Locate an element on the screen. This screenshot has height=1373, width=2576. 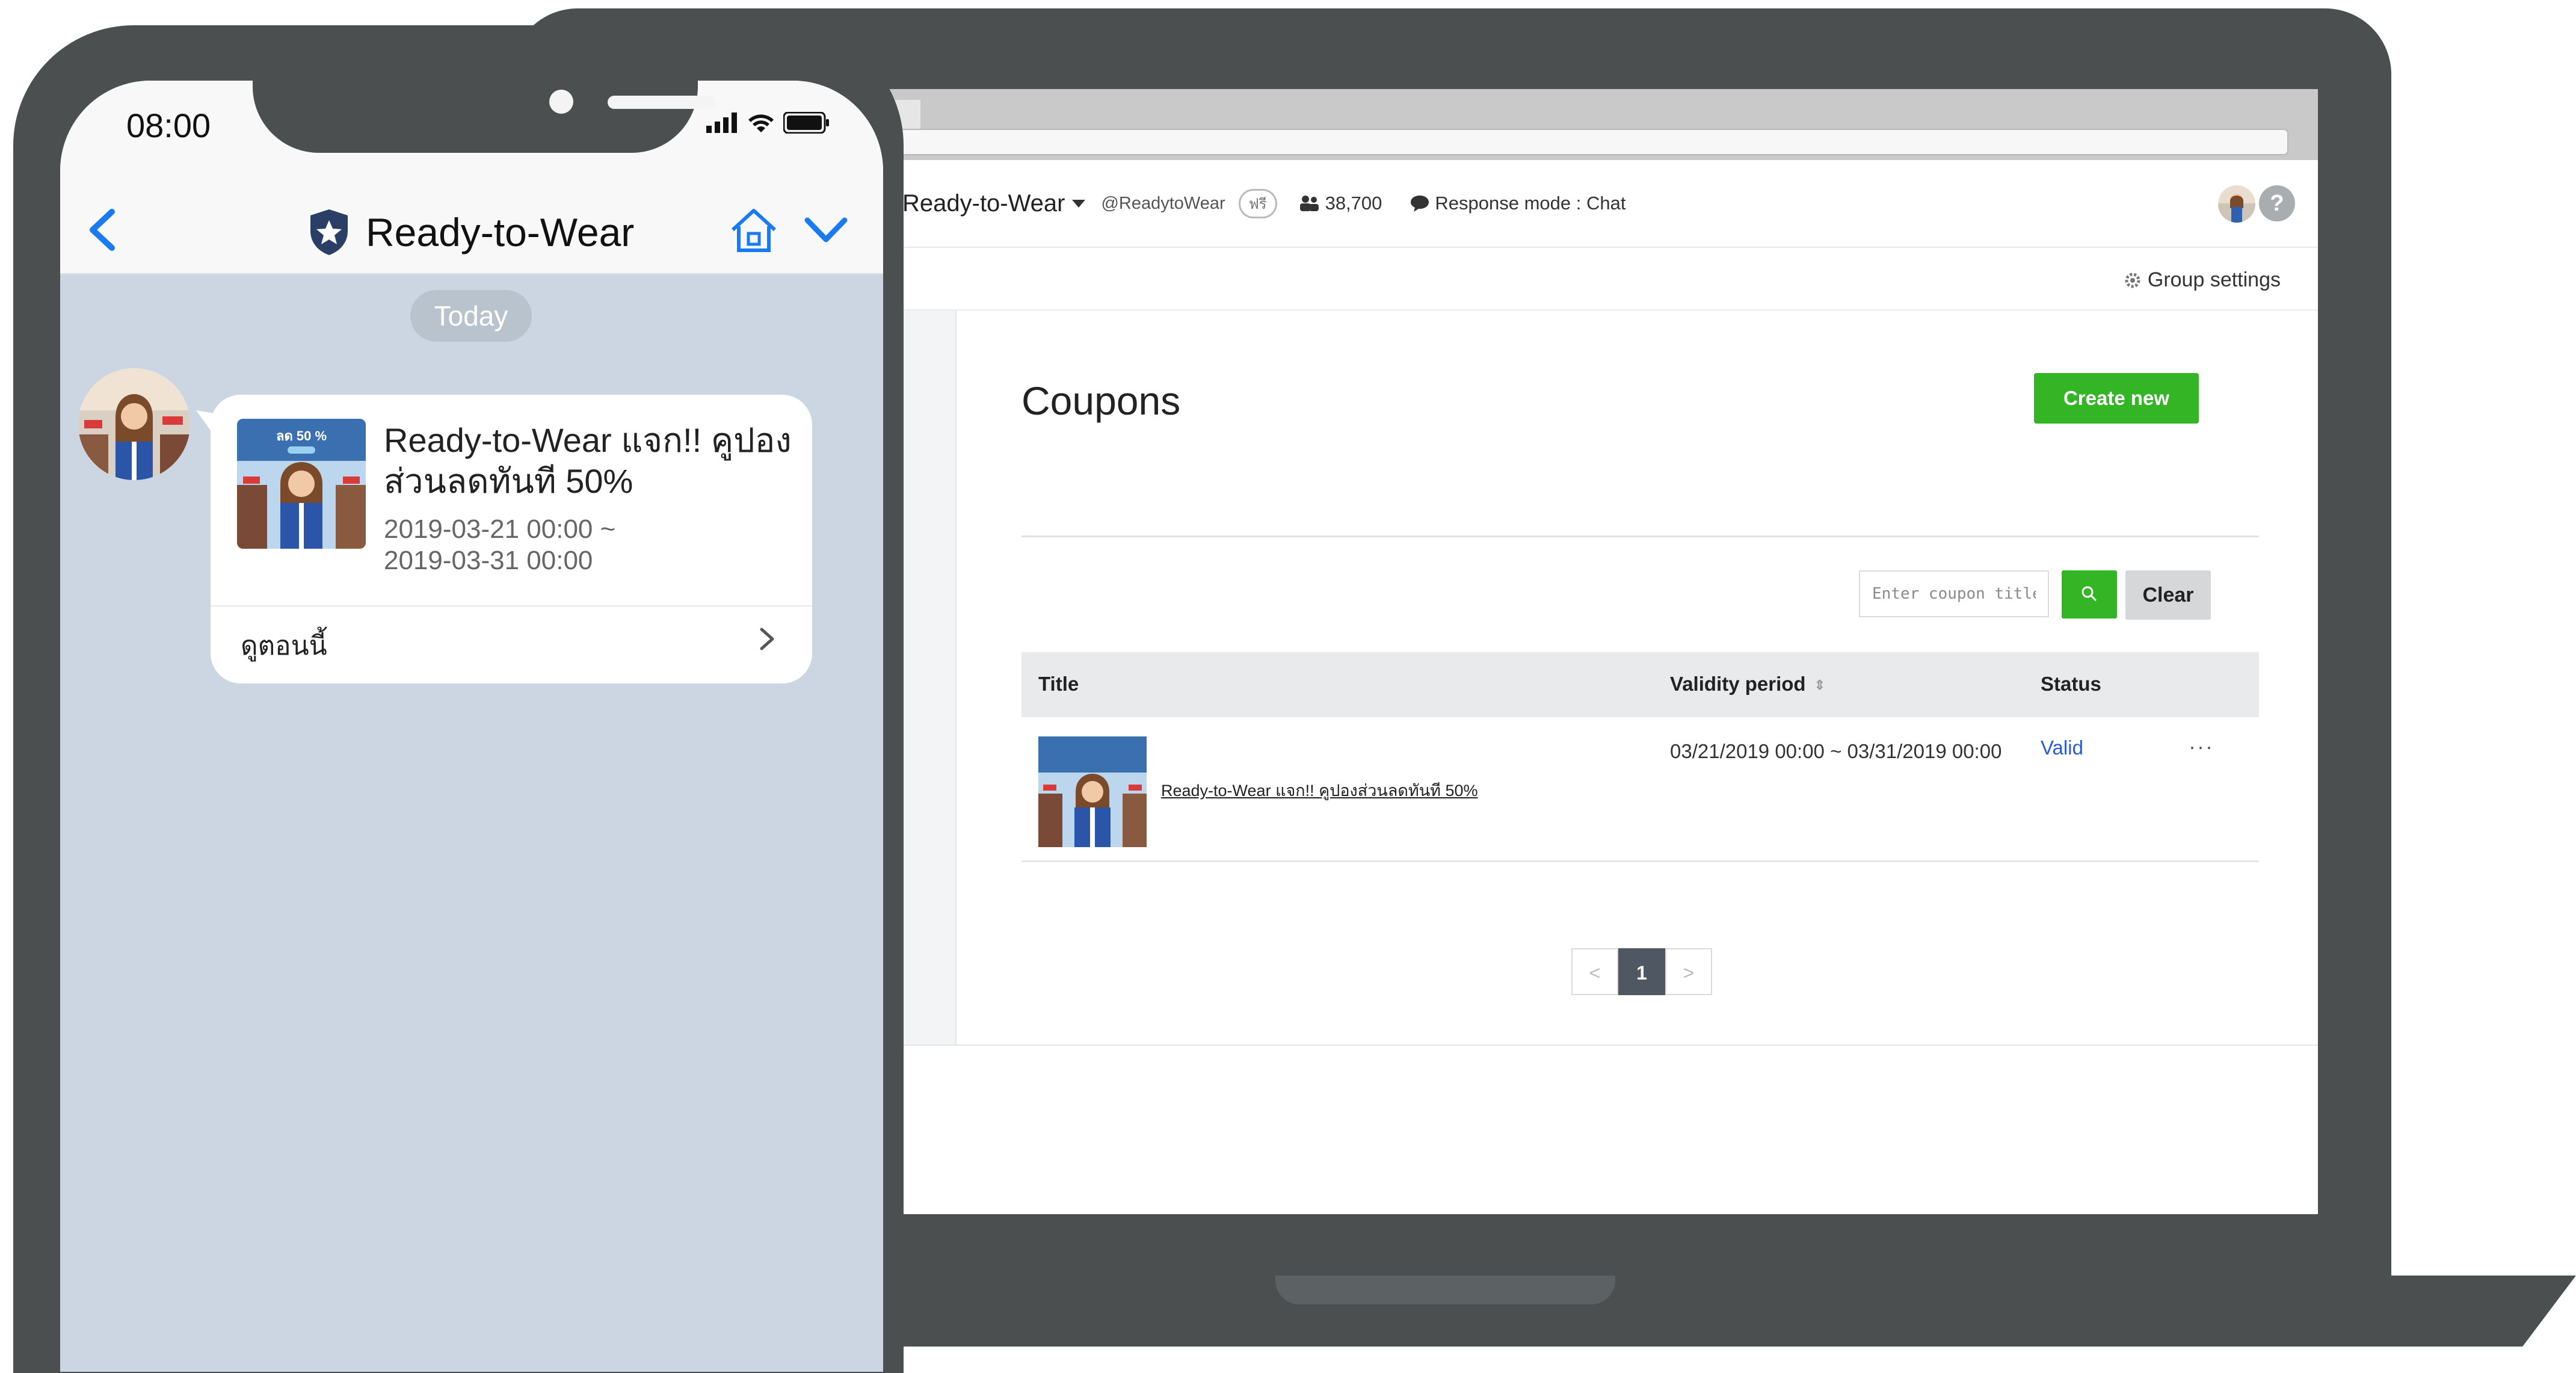
chevron-right-icon is located at coordinates (767, 639).